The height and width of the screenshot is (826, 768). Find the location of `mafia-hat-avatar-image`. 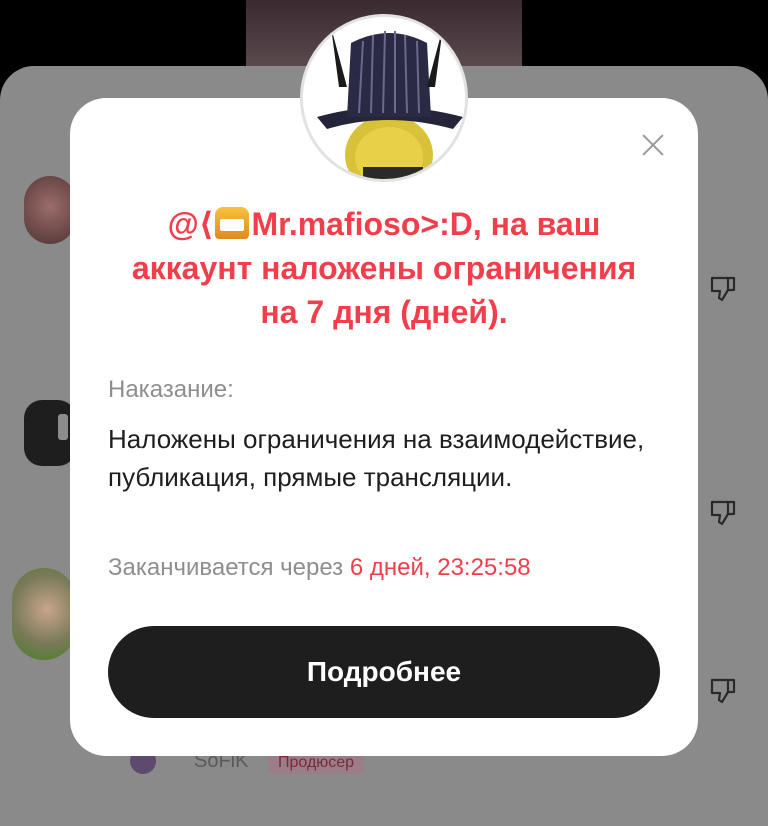

mafia-hat-avatar-image is located at coordinates (384, 98).